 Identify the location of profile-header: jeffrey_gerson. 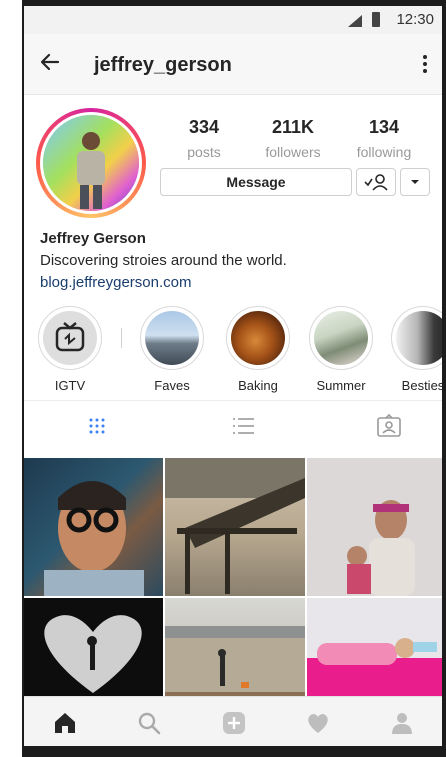
(233, 64).